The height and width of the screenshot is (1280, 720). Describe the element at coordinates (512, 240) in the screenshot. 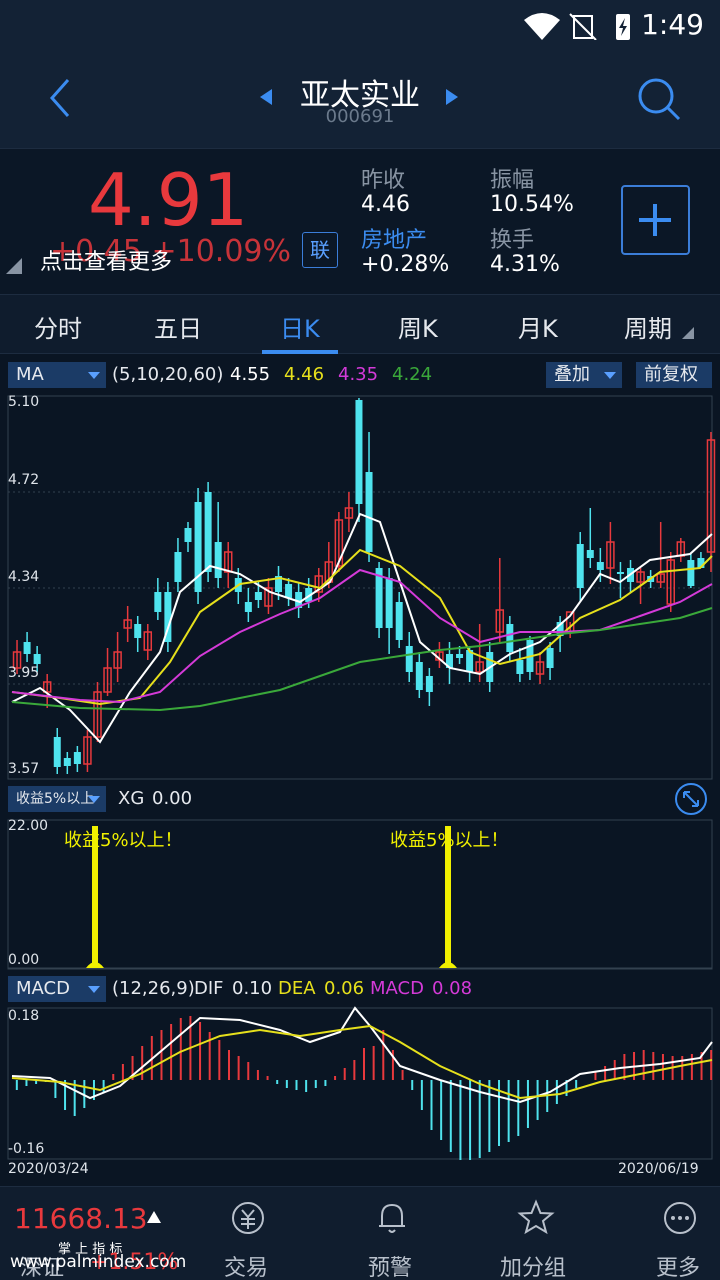

I see `turnover-label: 换手` at that location.